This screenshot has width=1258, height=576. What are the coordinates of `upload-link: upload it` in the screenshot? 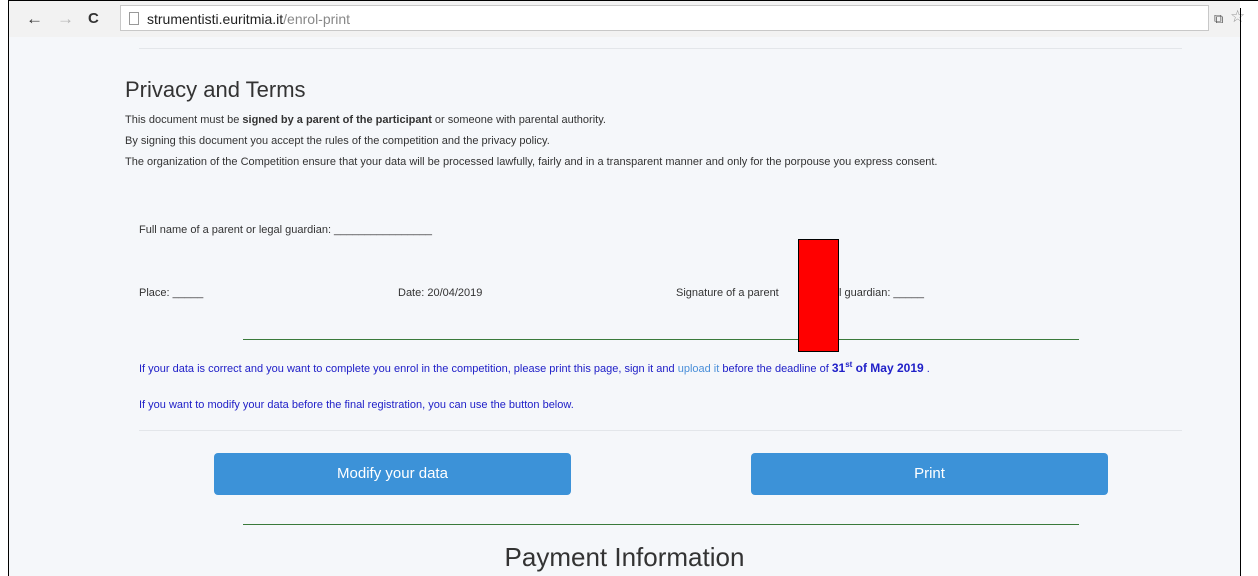 It's located at (699, 369).